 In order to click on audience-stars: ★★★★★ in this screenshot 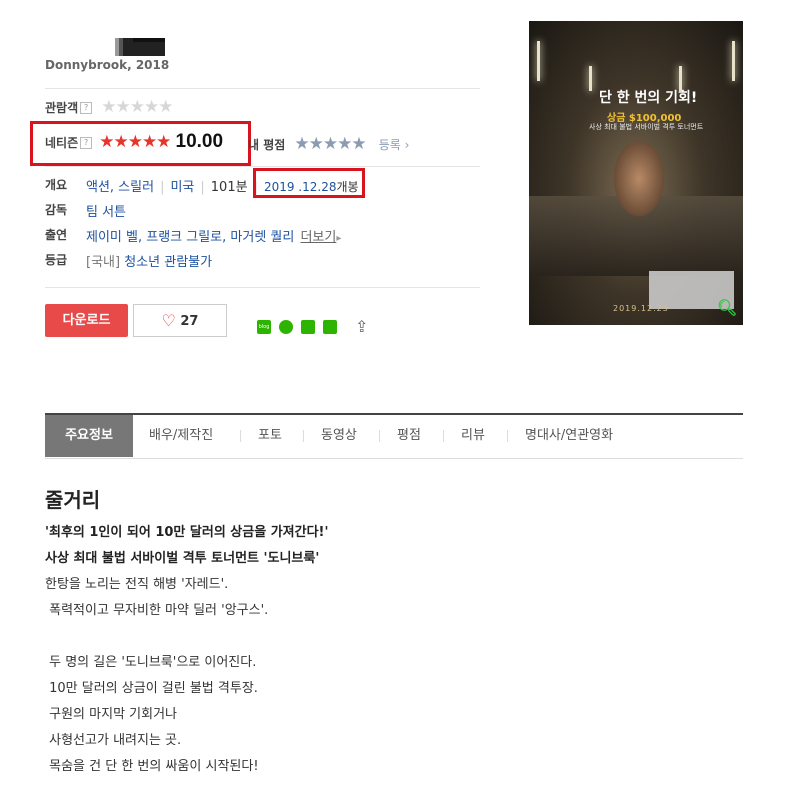, I will do `click(137, 107)`.